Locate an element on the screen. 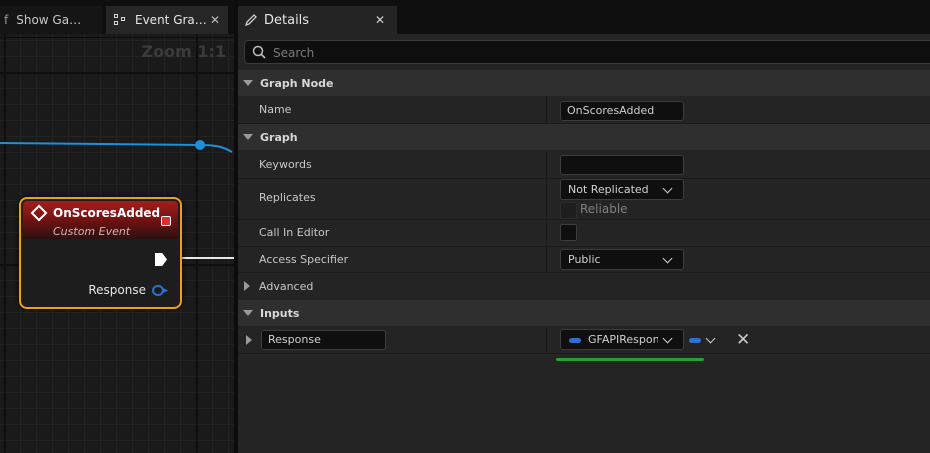 The height and width of the screenshot is (453, 930). call-in-editor-checkbox is located at coordinates (568, 232).